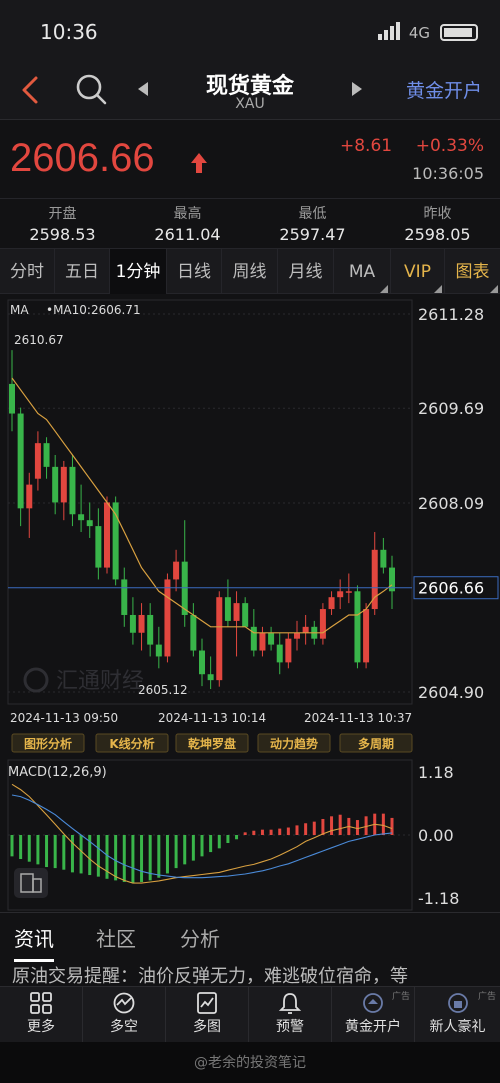 The image size is (500, 1083). I want to click on quote-panel: 2606.66 +8.61 +0.33% 10:36:05, so click(250, 159).